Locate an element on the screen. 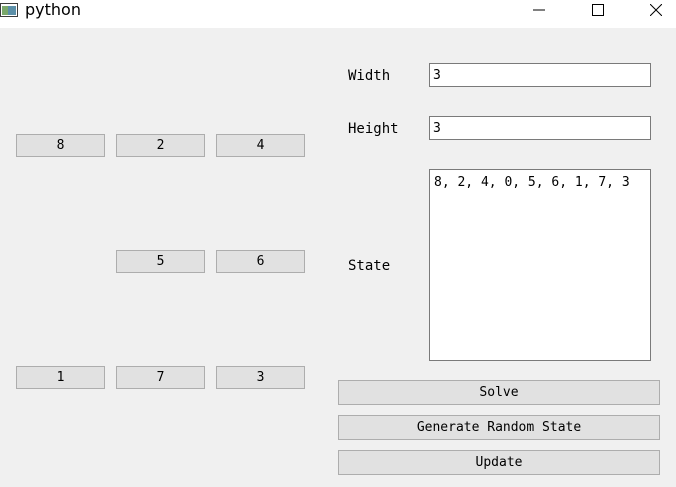  tile-3: 3 is located at coordinates (260, 377).